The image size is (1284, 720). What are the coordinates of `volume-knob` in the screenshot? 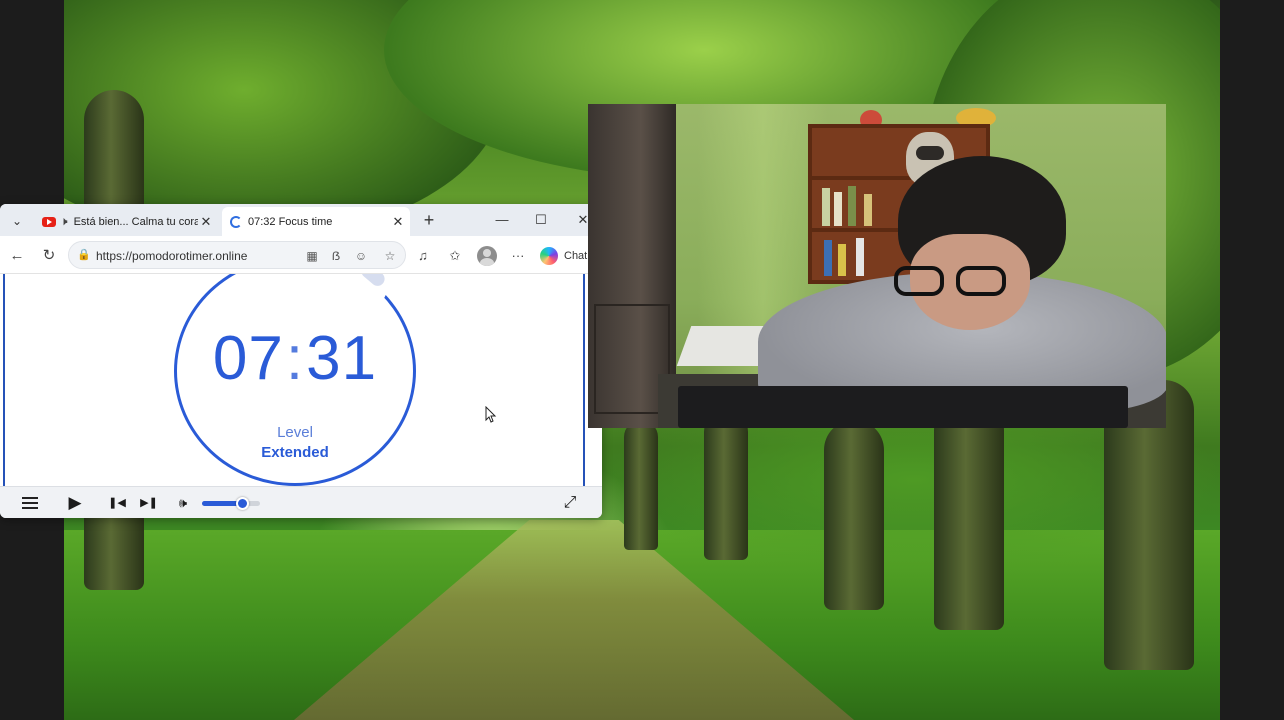 It's located at (242, 503).